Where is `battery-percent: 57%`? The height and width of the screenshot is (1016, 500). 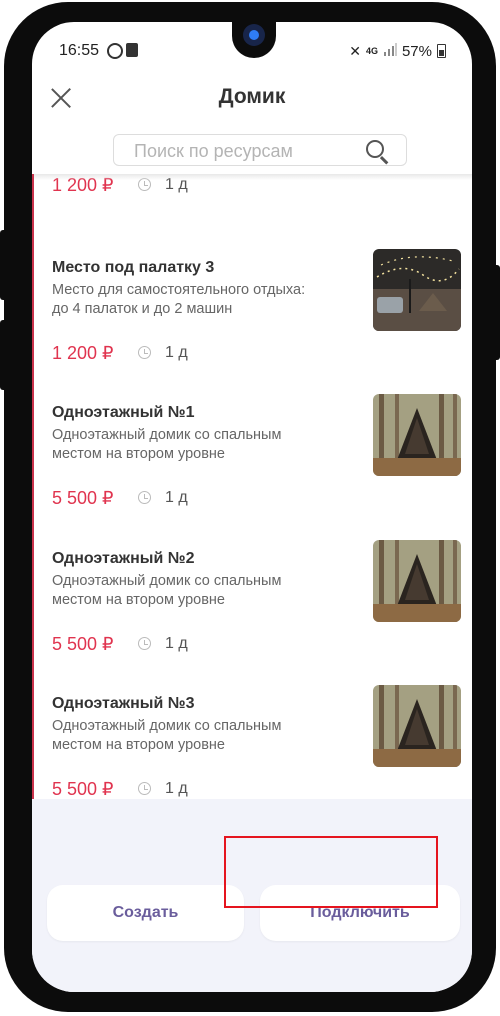
battery-percent: 57% is located at coordinates (416, 51).